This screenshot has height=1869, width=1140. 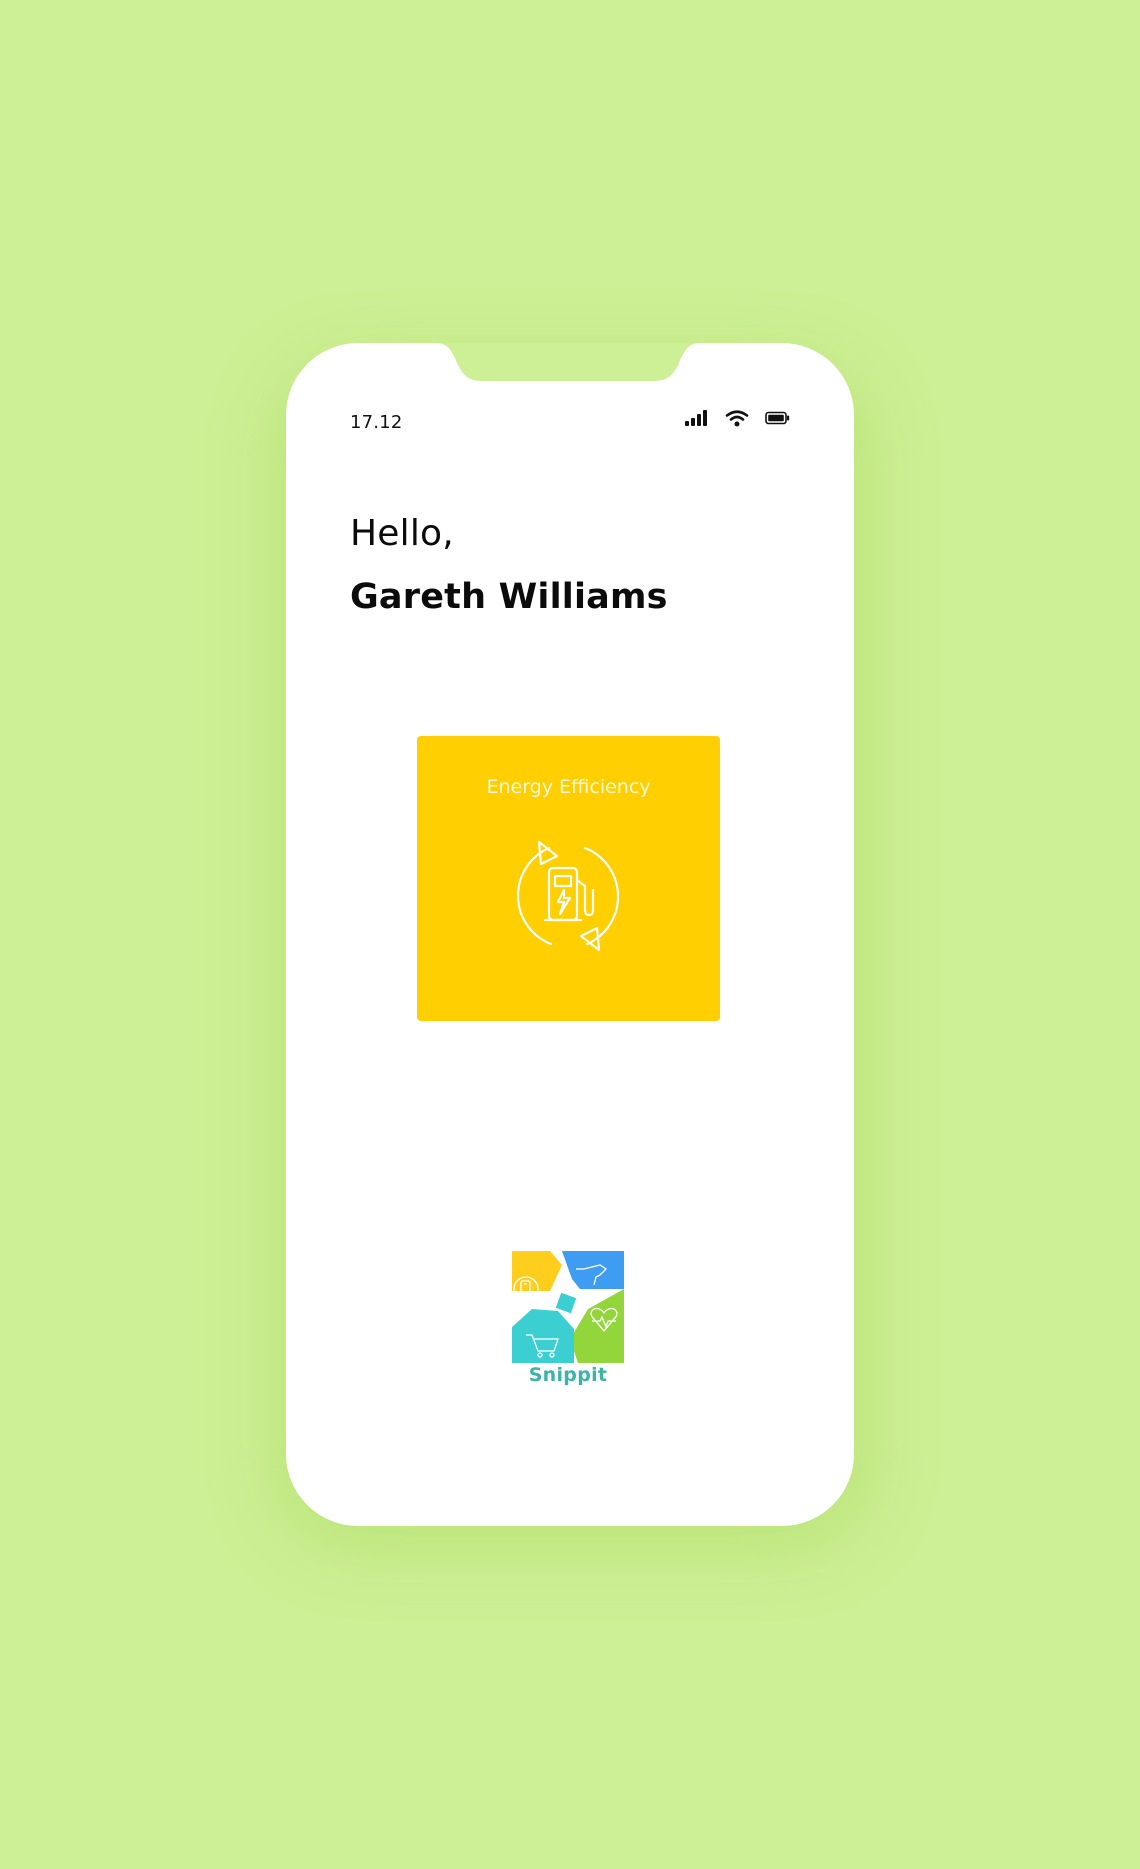 I want to click on brand-name: Snippit, so click(x=568, y=1375).